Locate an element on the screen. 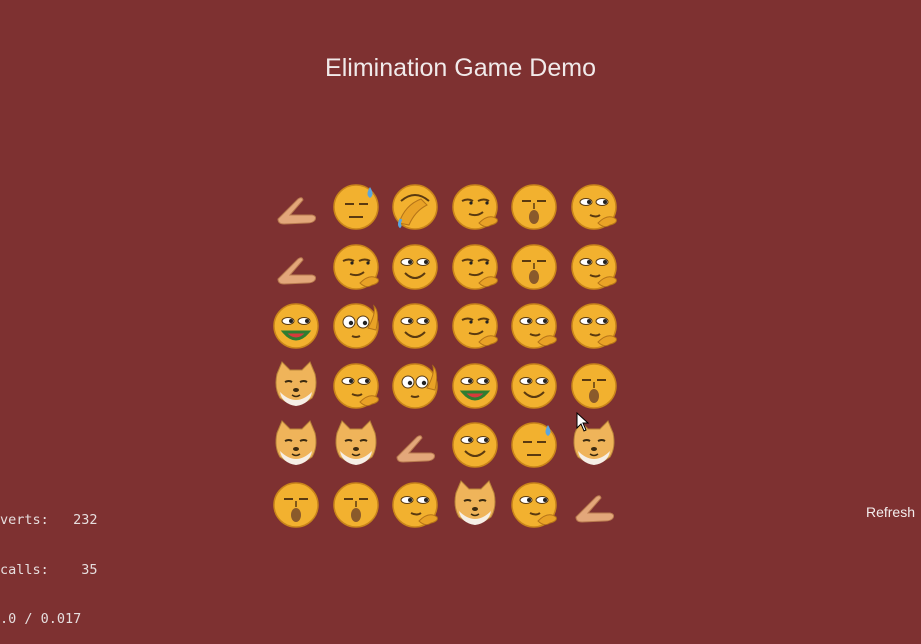 This screenshot has width=921, height=644. stats-verts: verts: 232 is located at coordinates (49, 520).